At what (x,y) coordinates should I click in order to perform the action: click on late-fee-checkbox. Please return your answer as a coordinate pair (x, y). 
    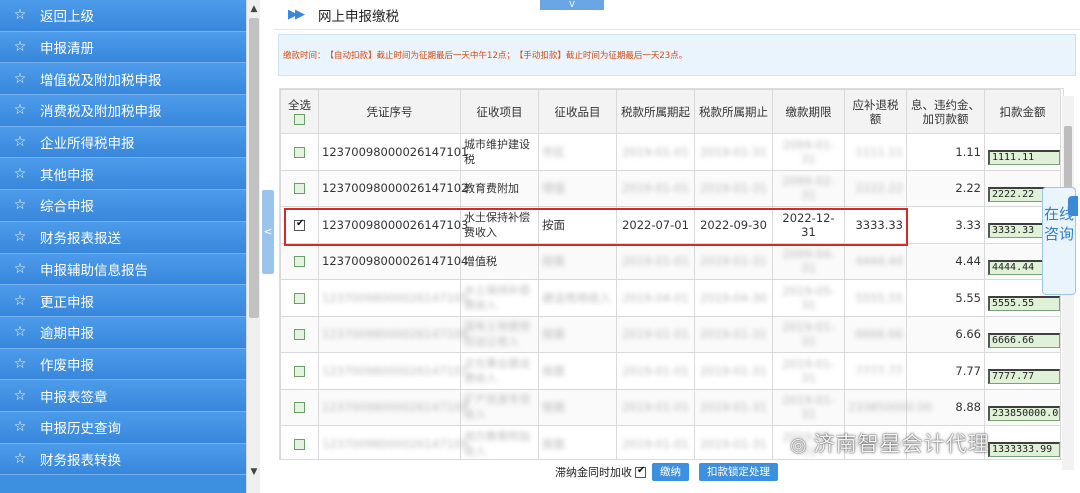
    Looking at the image, I should click on (640, 471).